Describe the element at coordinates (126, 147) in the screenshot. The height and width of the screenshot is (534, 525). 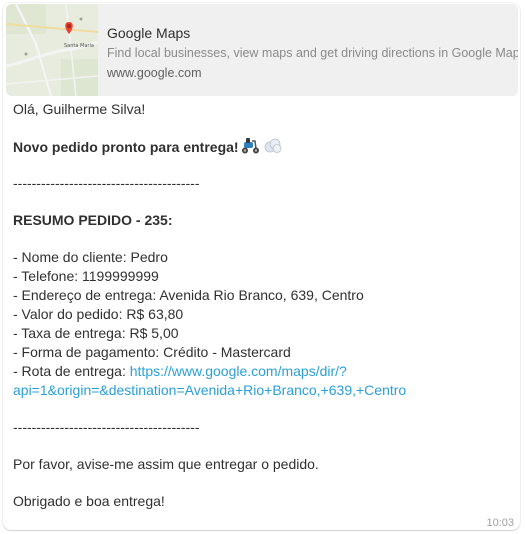
I see `headline-text: Novo pedido pronto para entrega!` at that location.